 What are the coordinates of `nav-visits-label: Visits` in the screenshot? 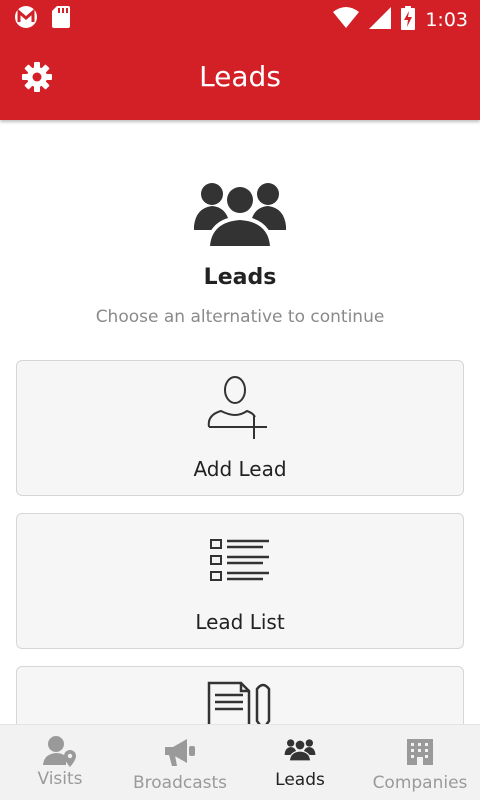 It's located at (60, 779).